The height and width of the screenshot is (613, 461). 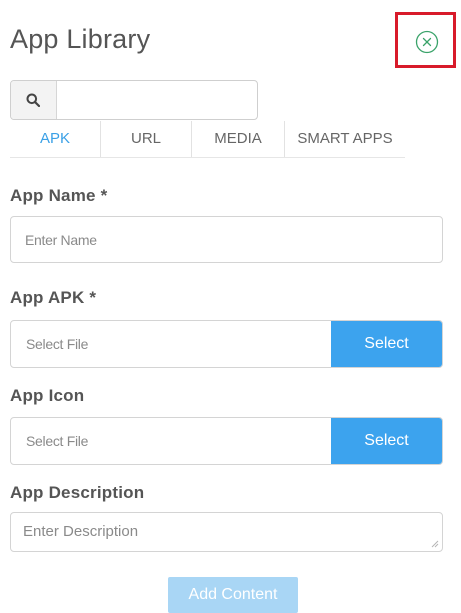 I want to click on app-icon-select-button: Select, so click(x=386, y=441).